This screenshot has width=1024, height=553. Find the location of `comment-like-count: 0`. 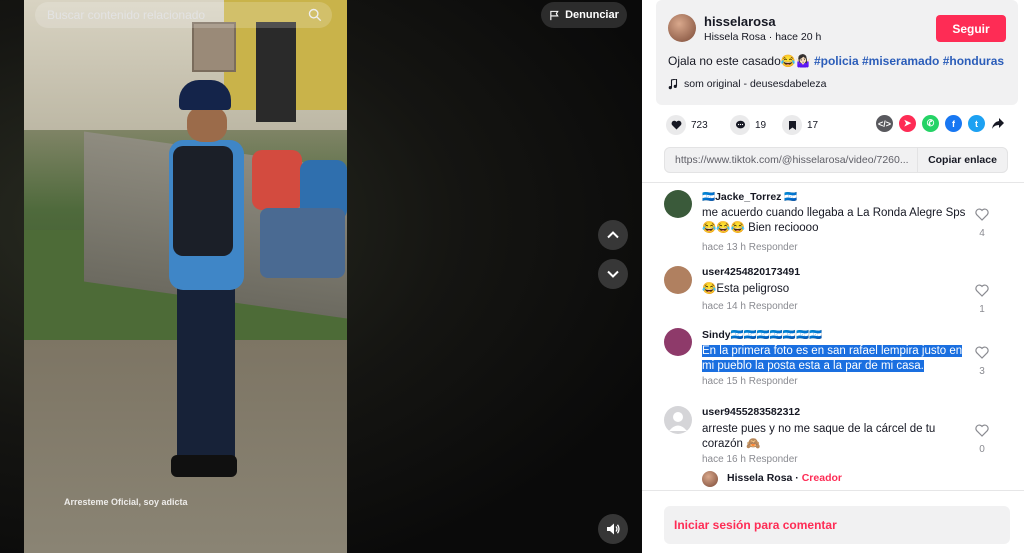

comment-like-count: 0 is located at coordinates (982, 449).